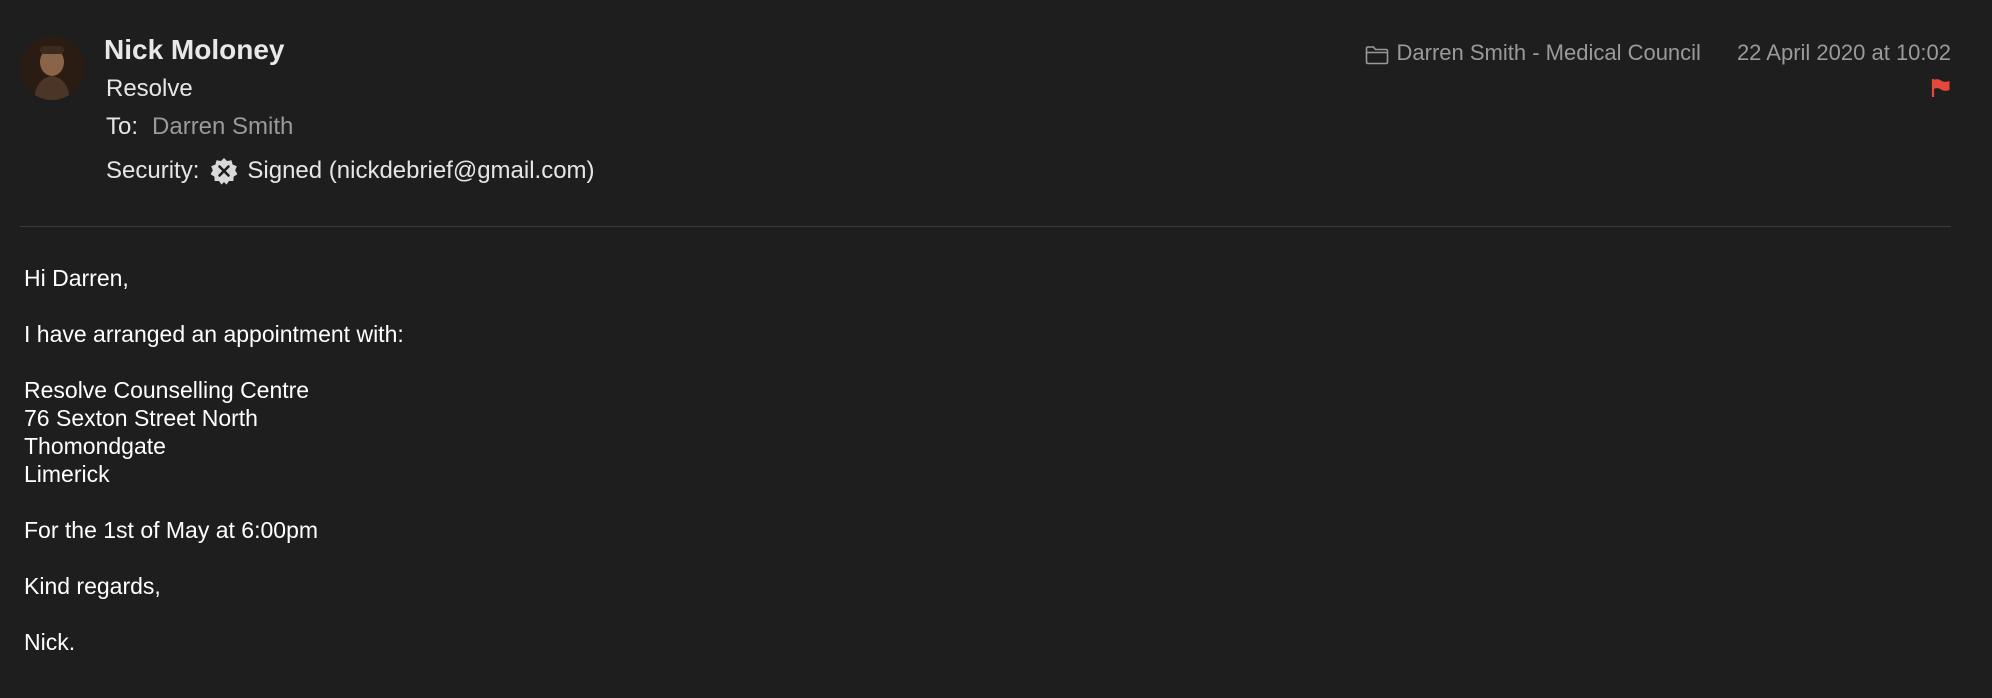 This screenshot has height=698, width=1992. Describe the element at coordinates (76, 278) in the screenshot. I see `greeting-line: Hi Darren,` at that location.